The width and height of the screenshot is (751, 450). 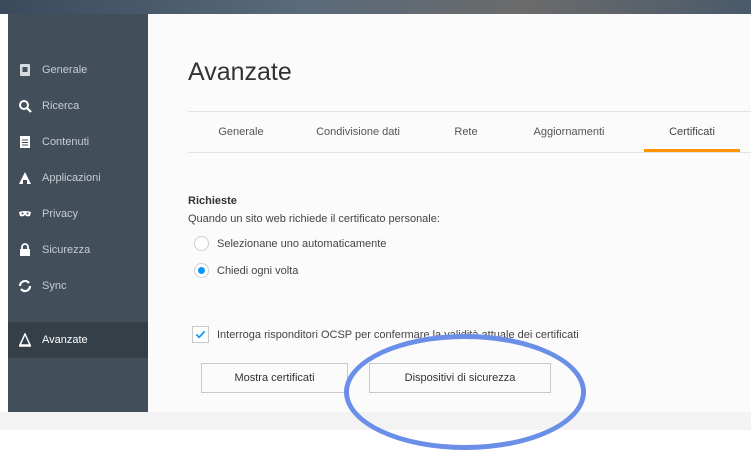 I want to click on tab-generale: Generale, so click(x=241, y=132).